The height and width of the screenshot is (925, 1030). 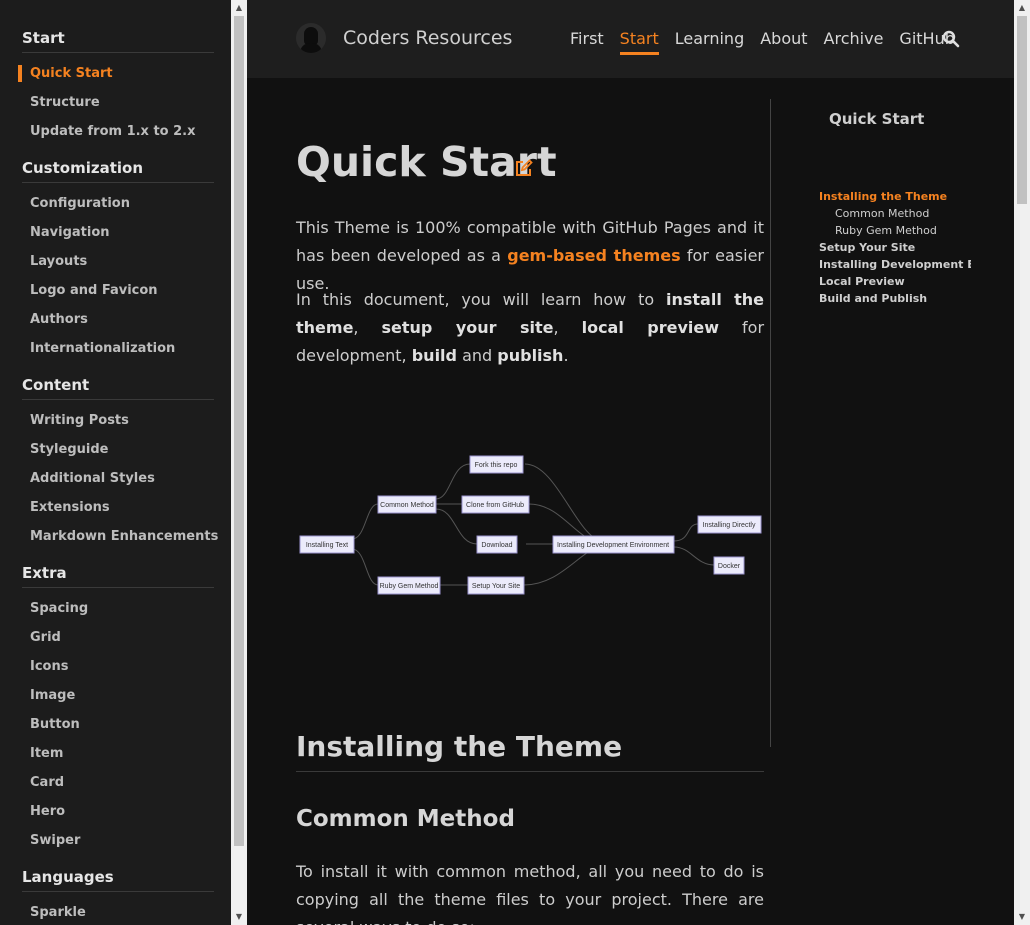 I want to click on sidebar-item-additional-styles: Additional Styles, so click(x=118, y=478).